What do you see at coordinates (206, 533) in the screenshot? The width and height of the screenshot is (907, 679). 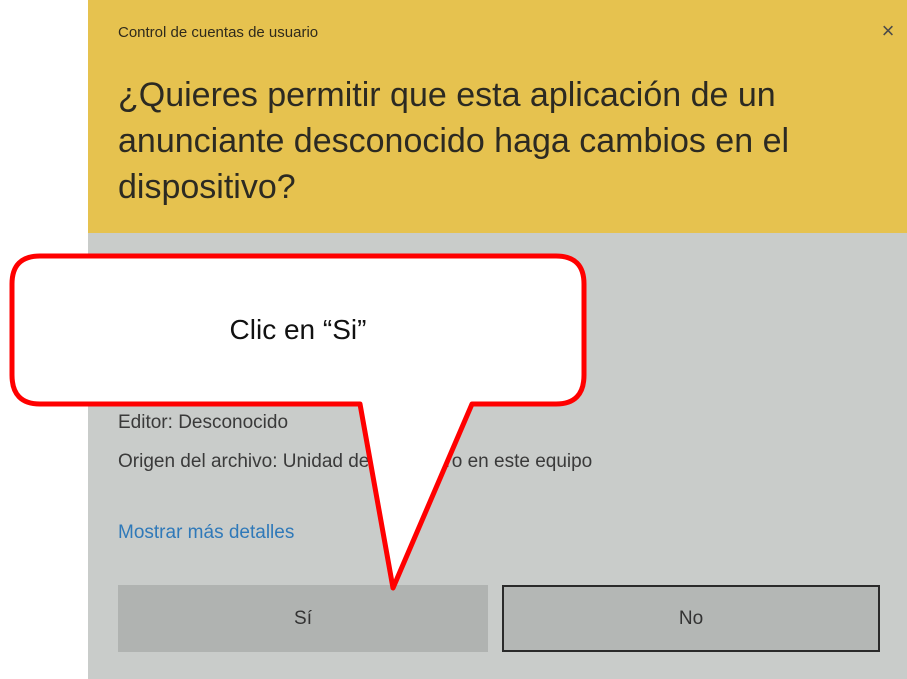 I see `show-more-details-link: Mostrar más detalles` at bounding box center [206, 533].